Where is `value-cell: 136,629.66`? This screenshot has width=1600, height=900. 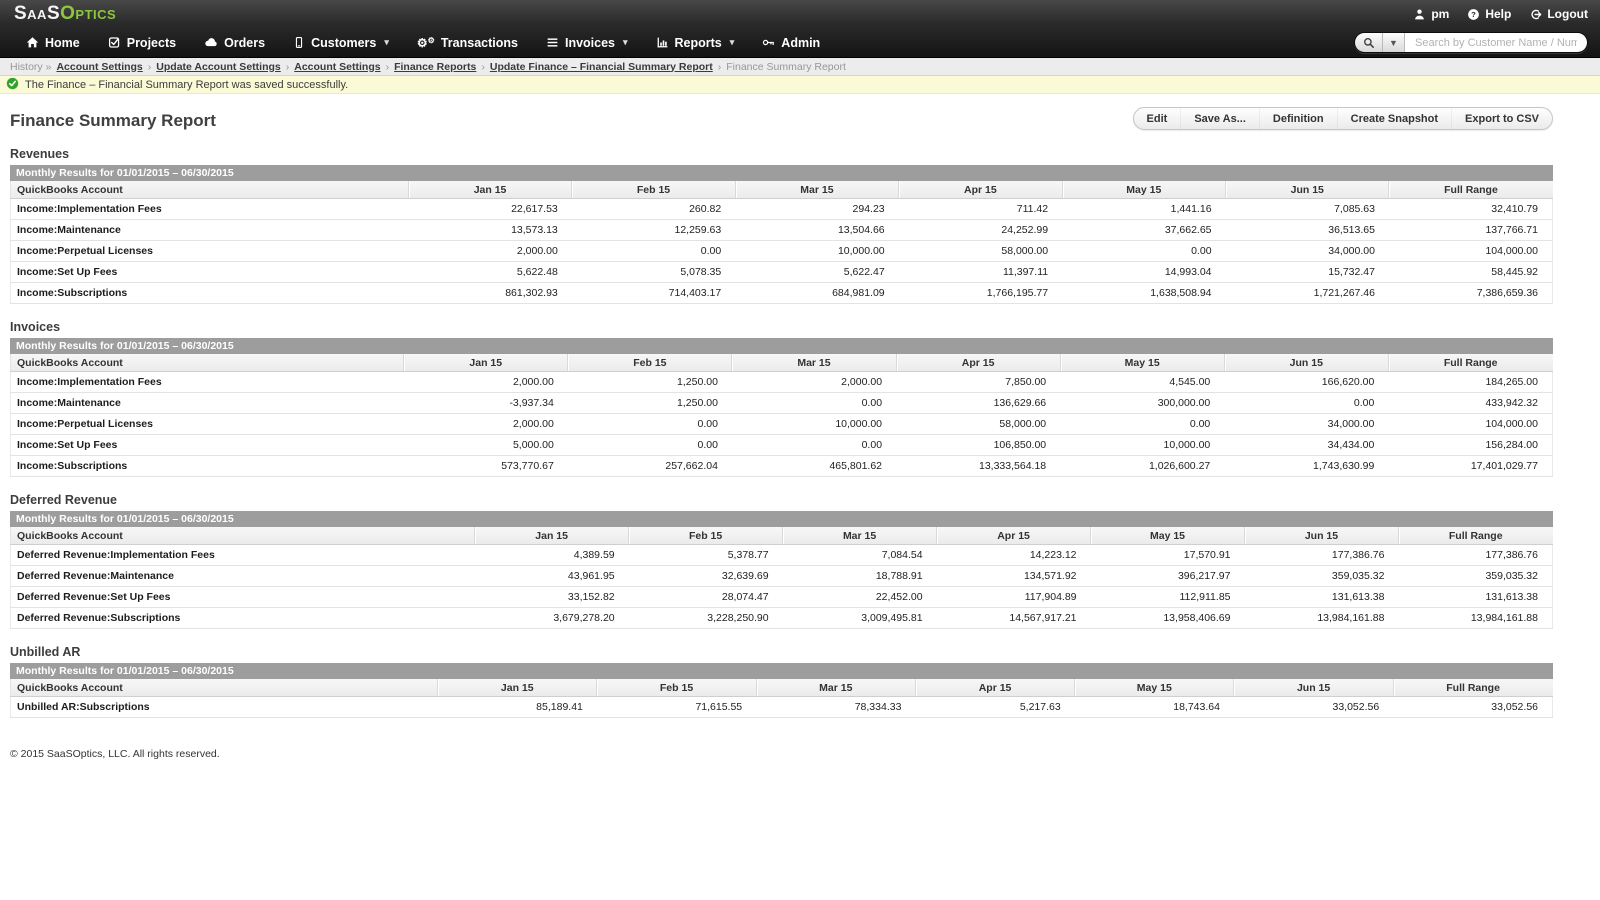 value-cell: 136,629.66 is located at coordinates (978, 403).